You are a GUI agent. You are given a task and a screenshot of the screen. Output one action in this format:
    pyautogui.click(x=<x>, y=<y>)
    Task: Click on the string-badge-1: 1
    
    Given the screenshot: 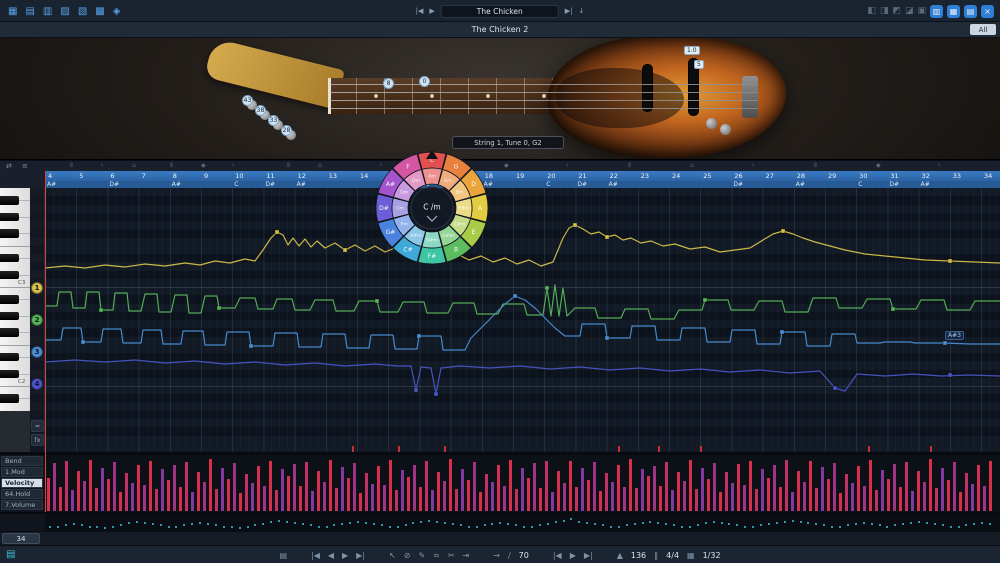 What is the action you would take?
    pyautogui.click(x=37, y=288)
    